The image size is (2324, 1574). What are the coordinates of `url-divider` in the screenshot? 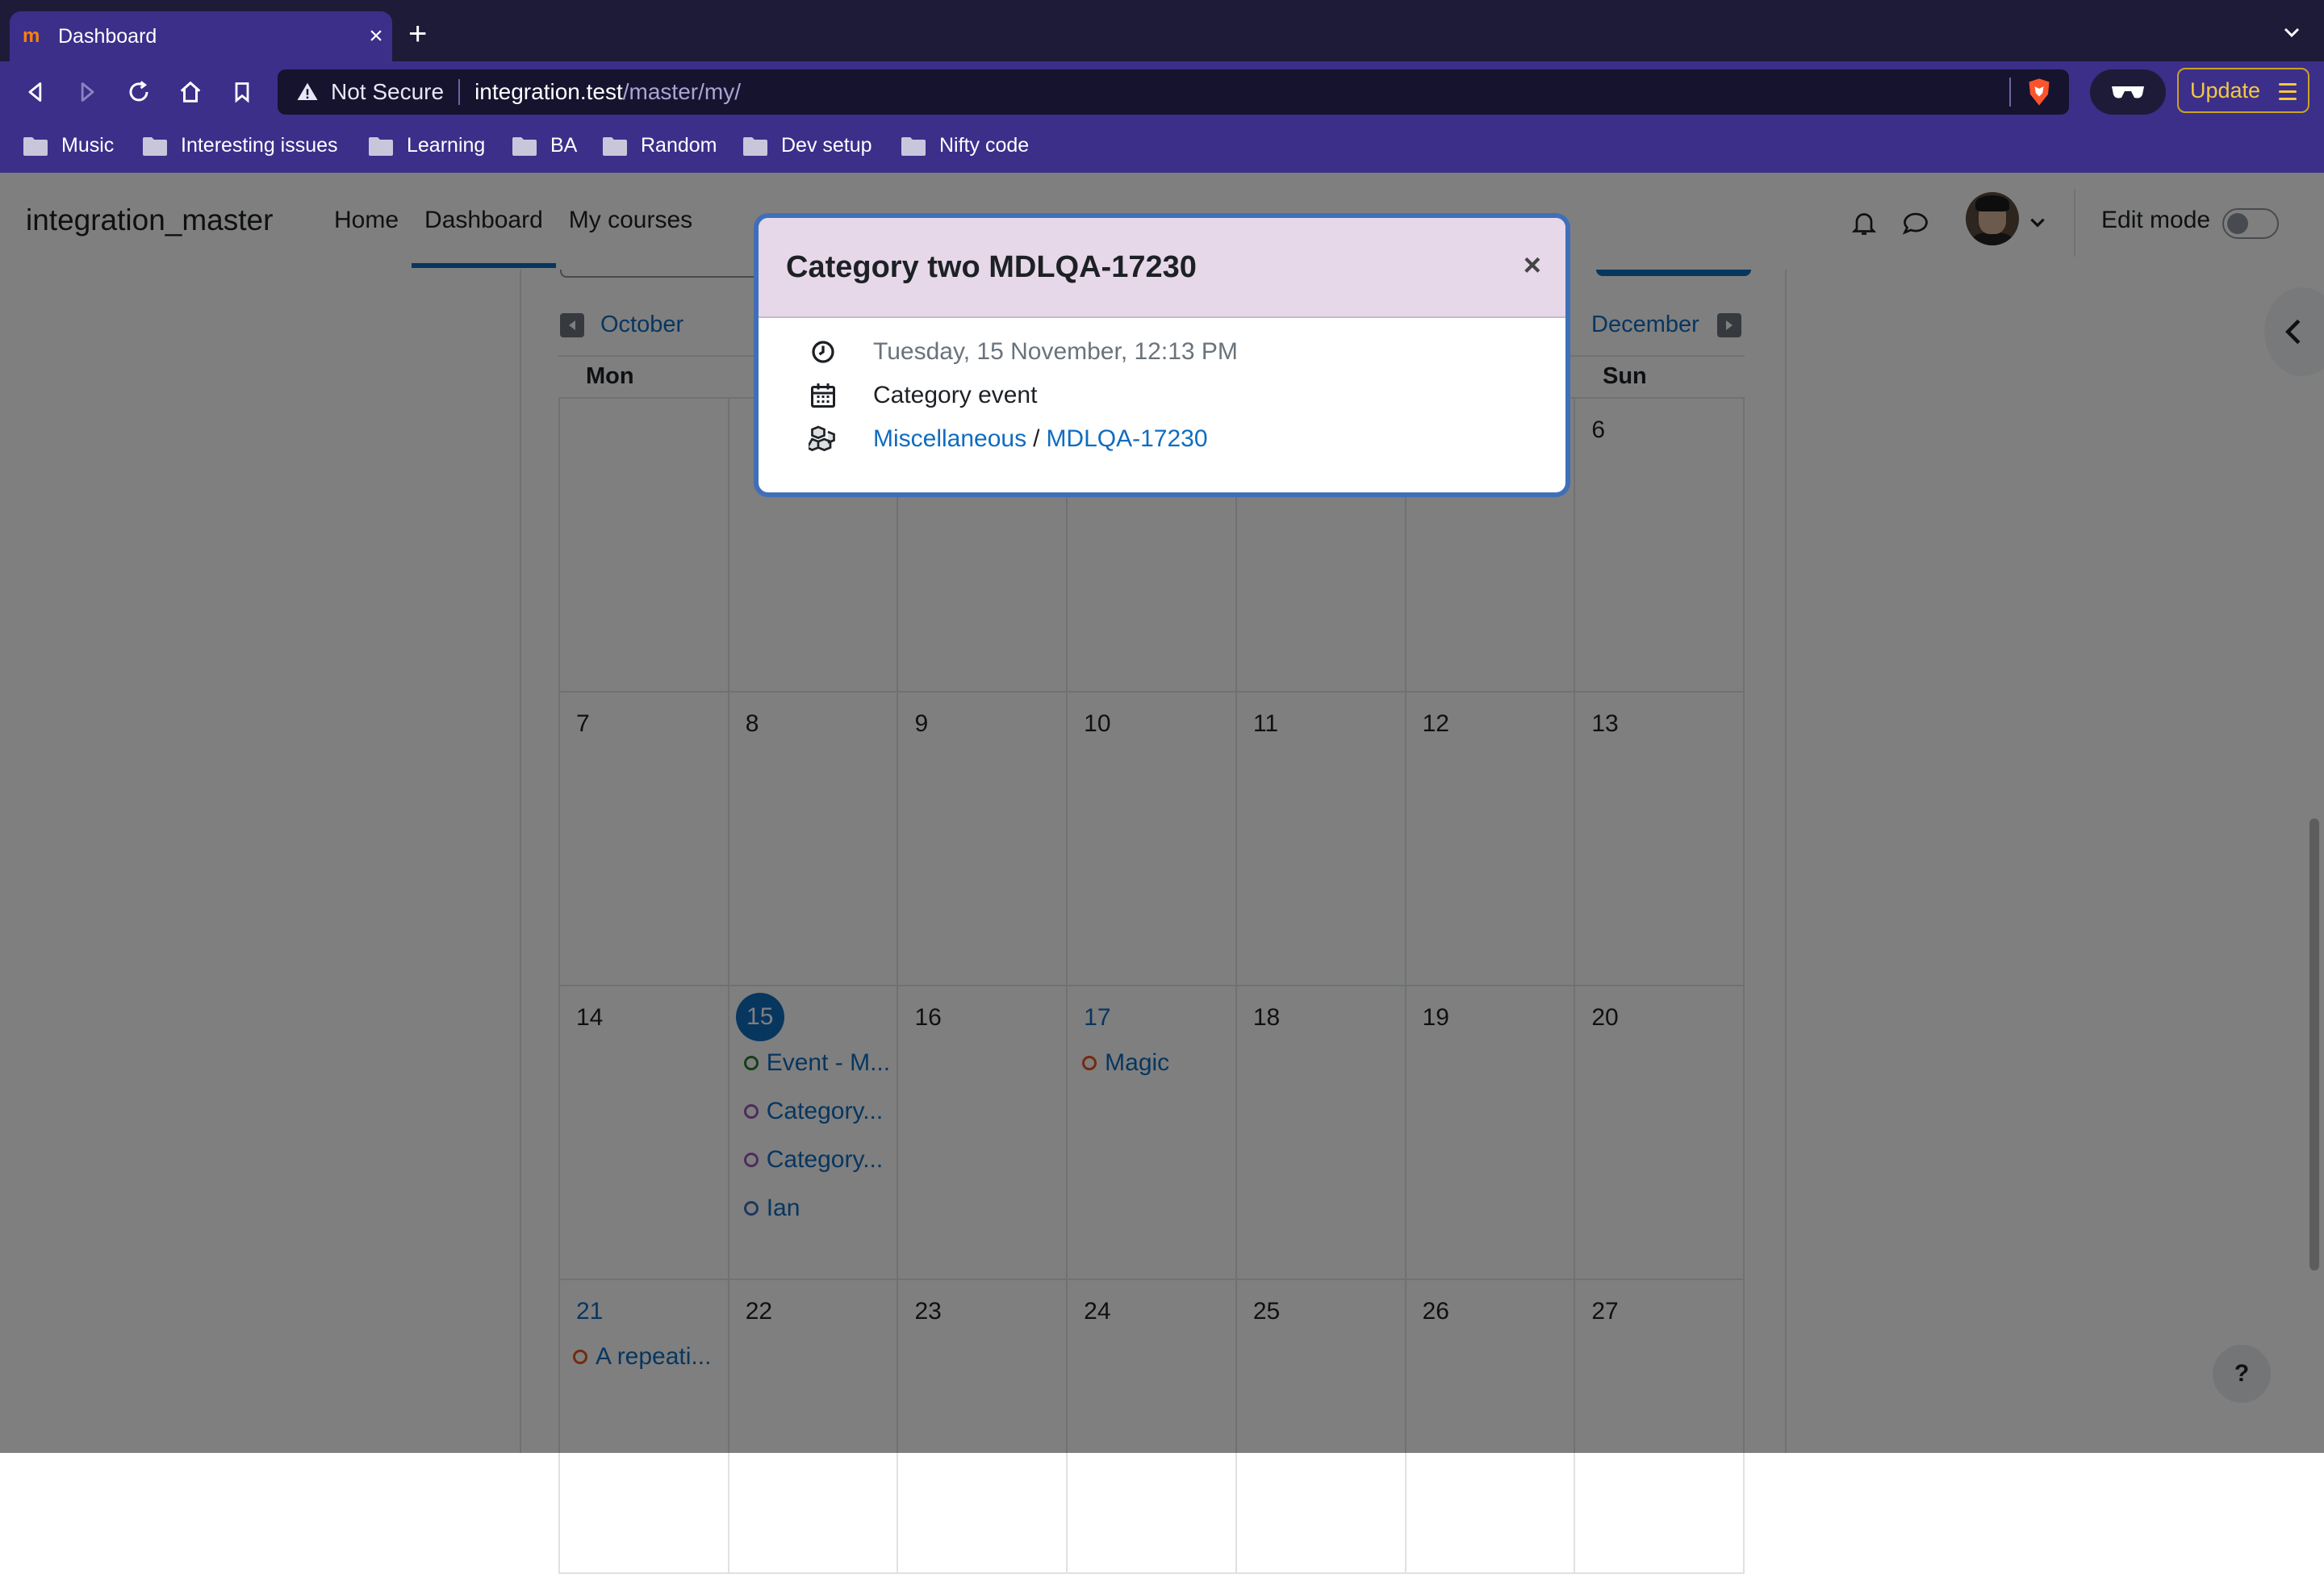 It's located at (2010, 92).